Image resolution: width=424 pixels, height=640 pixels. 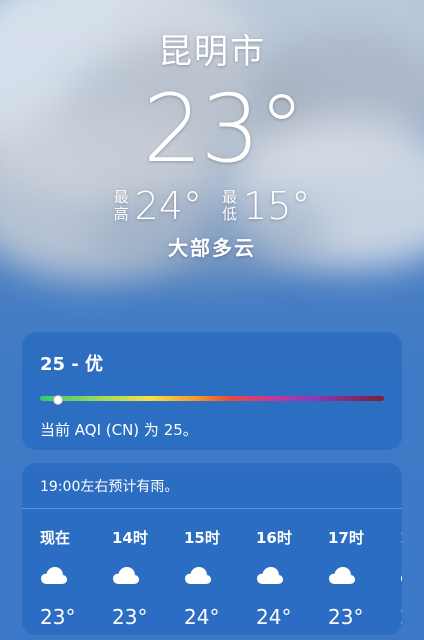 I want to click on hourly-item: 18时 22, so click(x=399, y=578).